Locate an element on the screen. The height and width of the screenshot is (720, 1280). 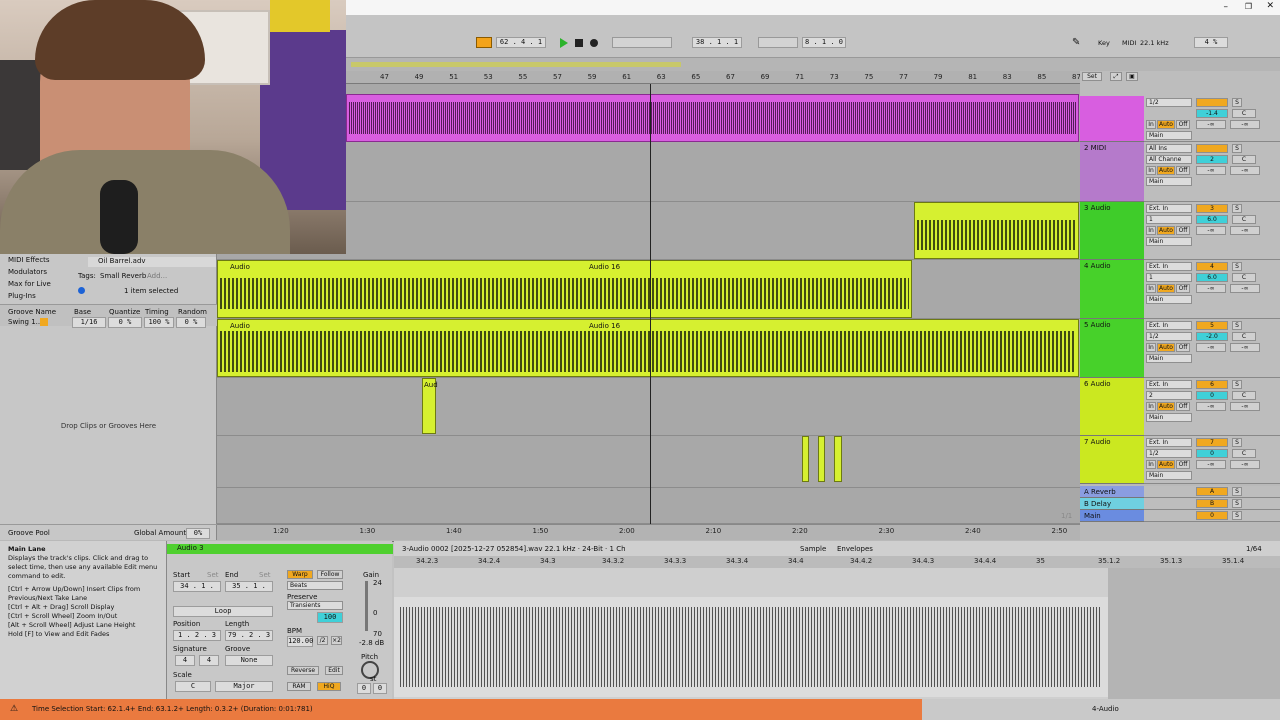
close-icon: ✕ is located at coordinates (1270, 6).